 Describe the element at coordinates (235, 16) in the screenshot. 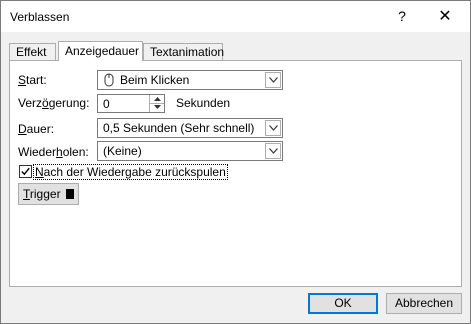

I see `title-bar: Verblassen ? ✕` at that location.